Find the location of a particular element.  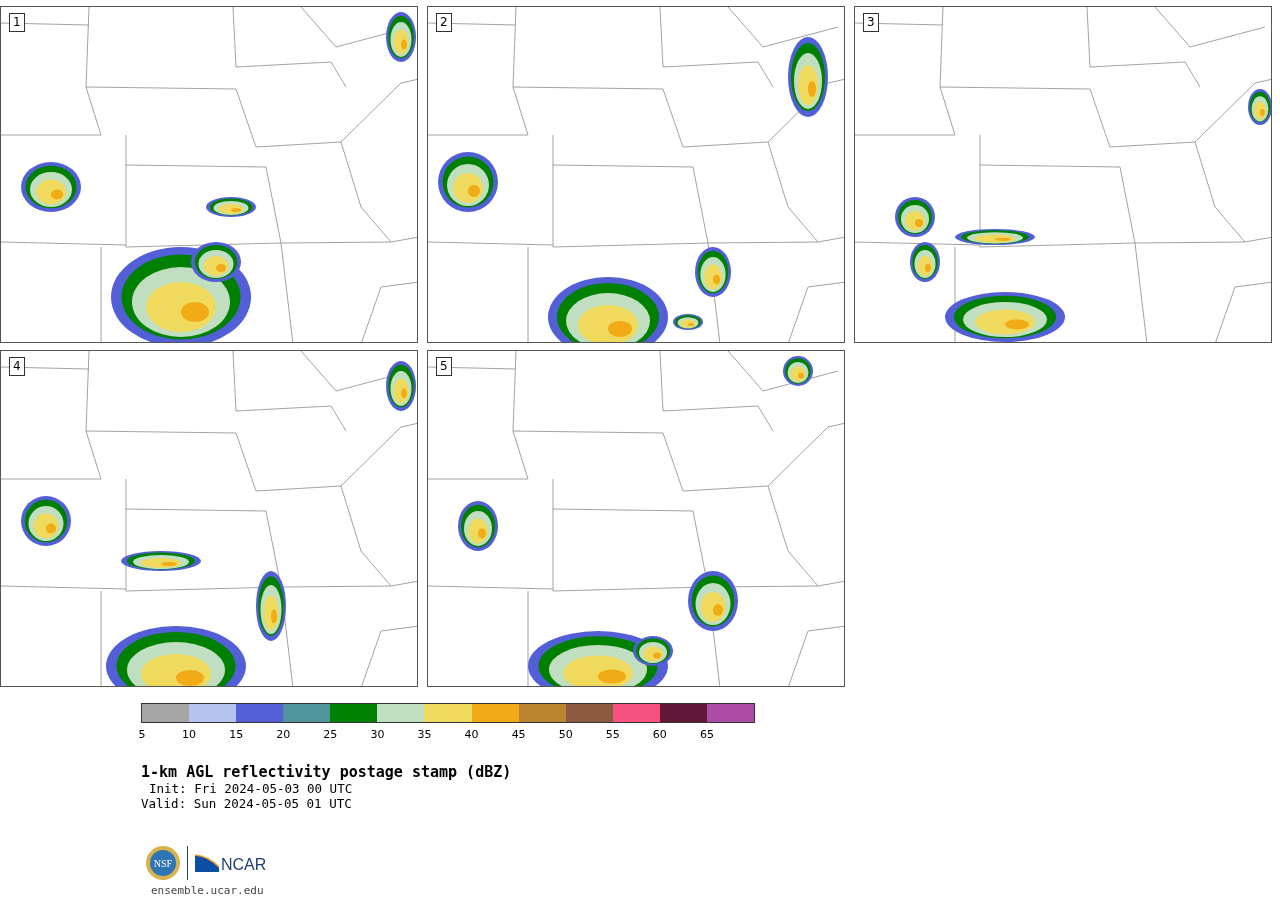

colorbar-tick-label: 5 is located at coordinates (142, 735).